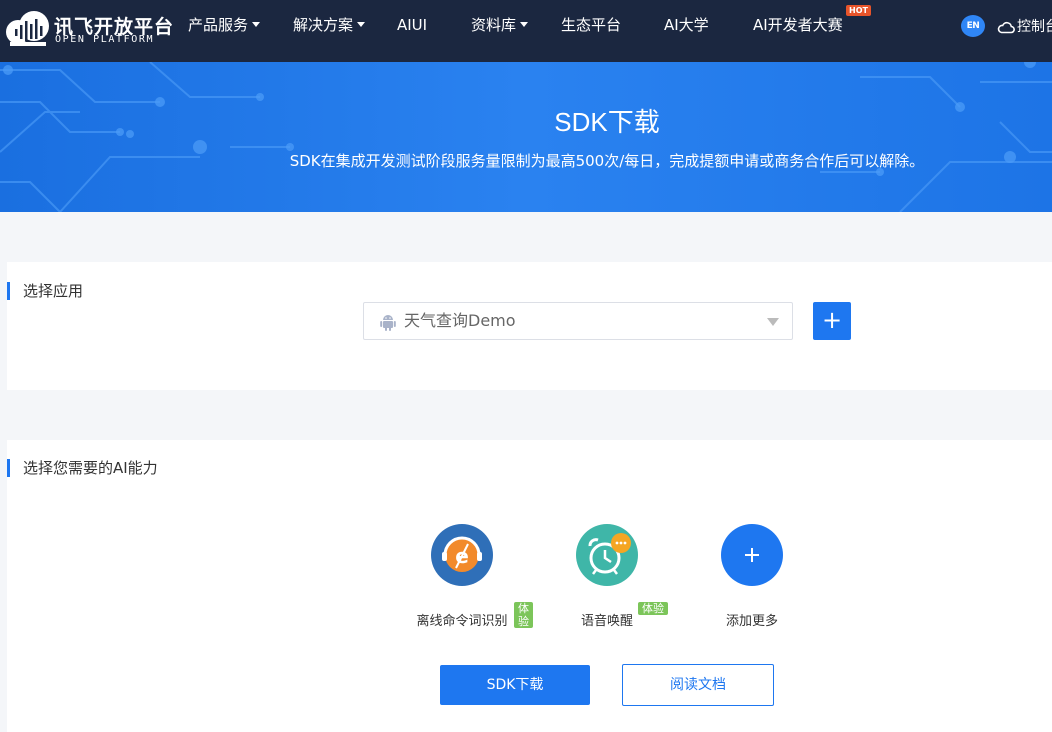  I want to click on alarm-clock-icon, so click(607, 555).